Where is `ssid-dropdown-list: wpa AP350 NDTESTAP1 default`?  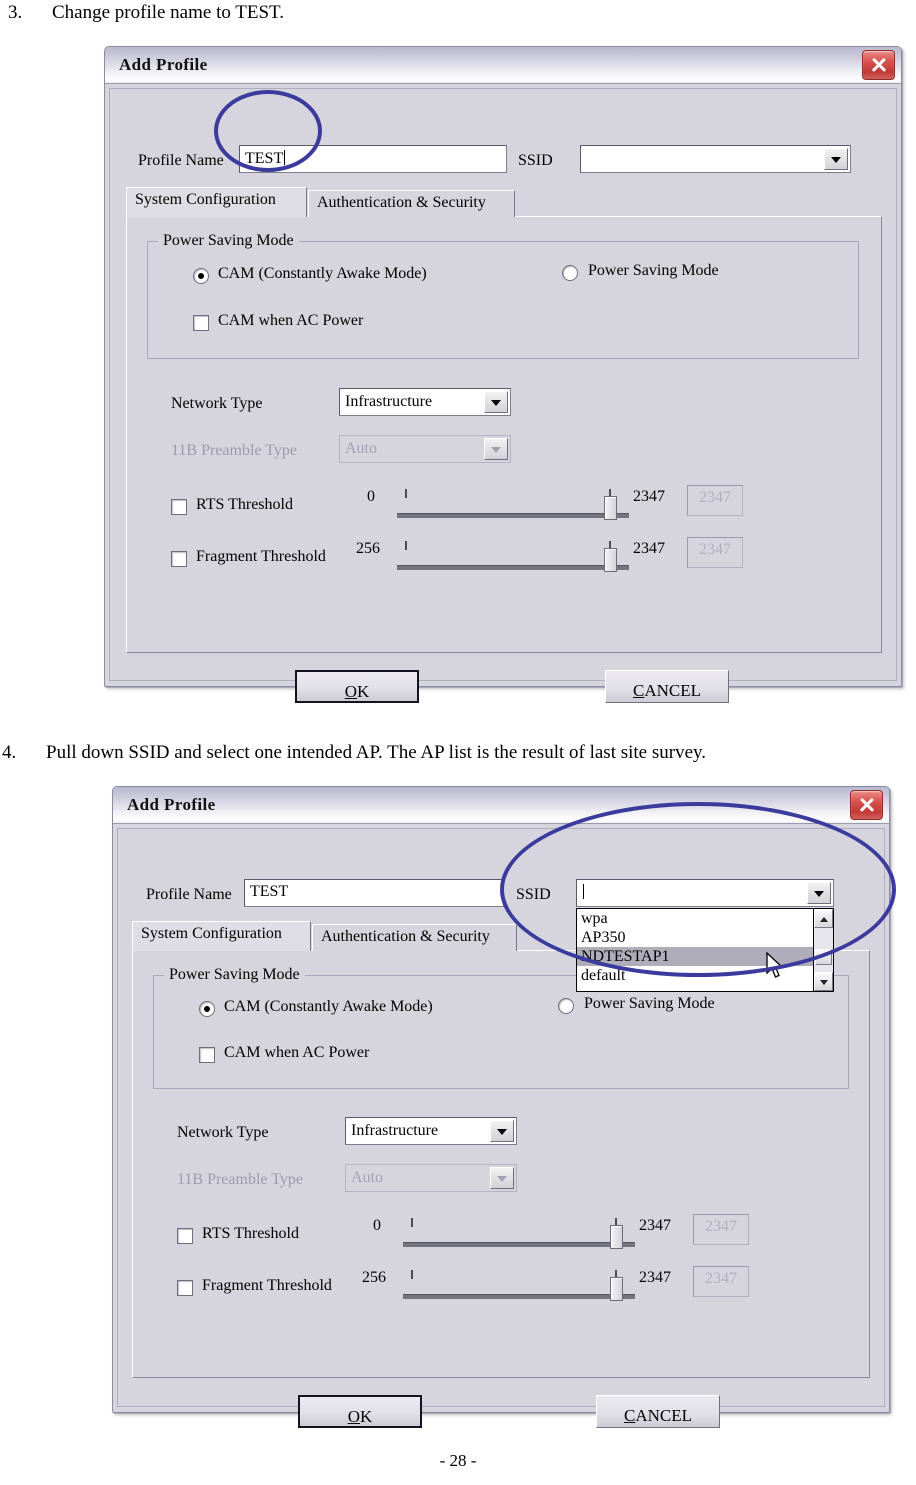 ssid-dropdown-list: wpa AP350 NDTESTAP1 default is located at coordinates (705, 950).